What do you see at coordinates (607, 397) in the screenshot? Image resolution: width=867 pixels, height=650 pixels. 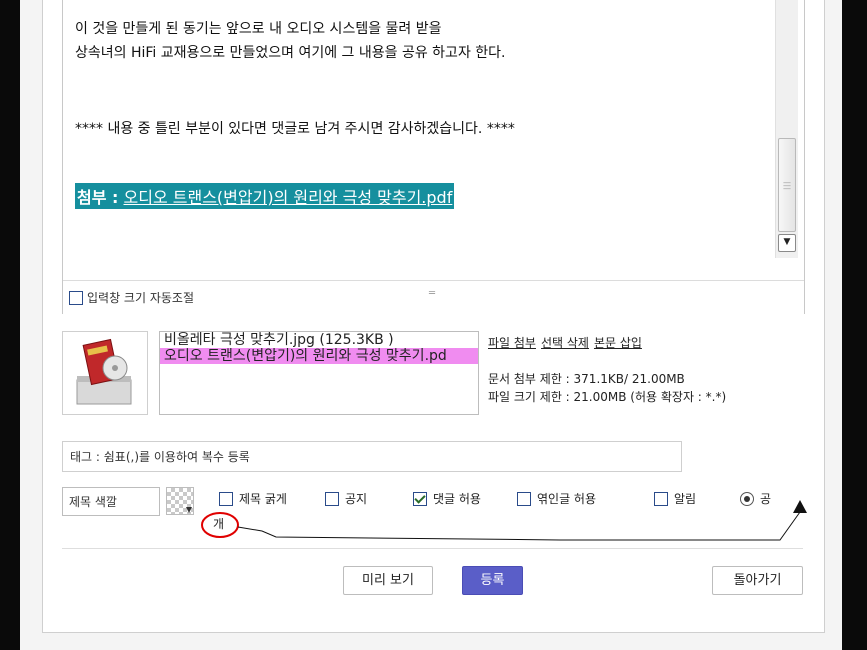 I see `size-limit-text: 파일 크기 제한 : 21.00MB (허용 확장자 : *.*)` at bounding box center [607, 397].